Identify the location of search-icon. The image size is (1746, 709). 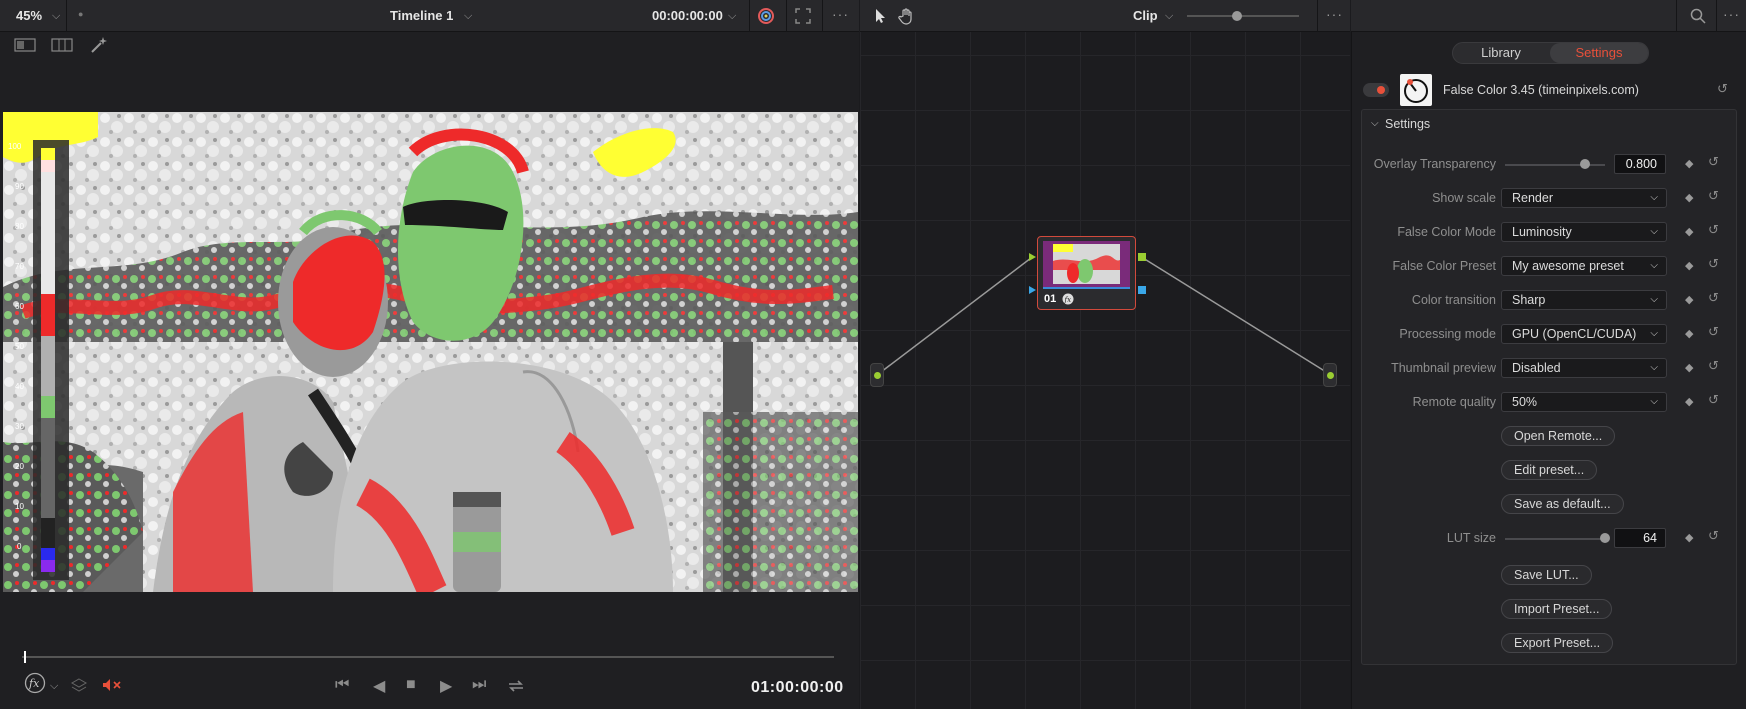
(1698, 16).